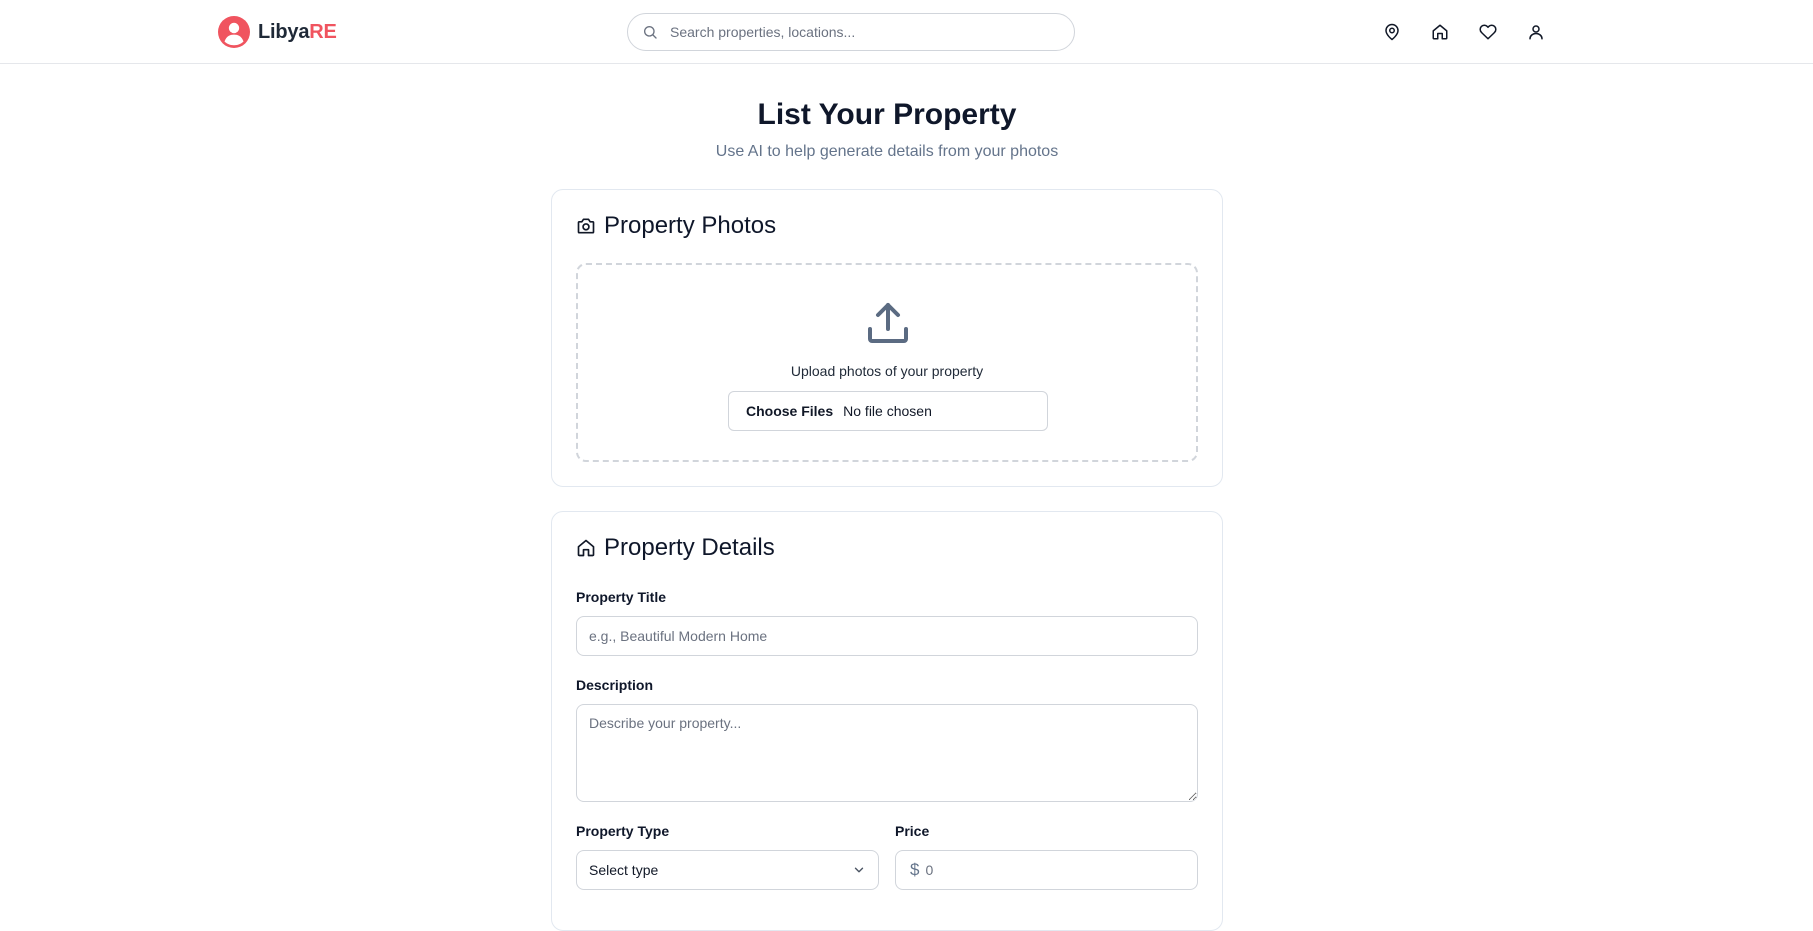  I want to click on property-type-select: Select type, so click(727, 870).